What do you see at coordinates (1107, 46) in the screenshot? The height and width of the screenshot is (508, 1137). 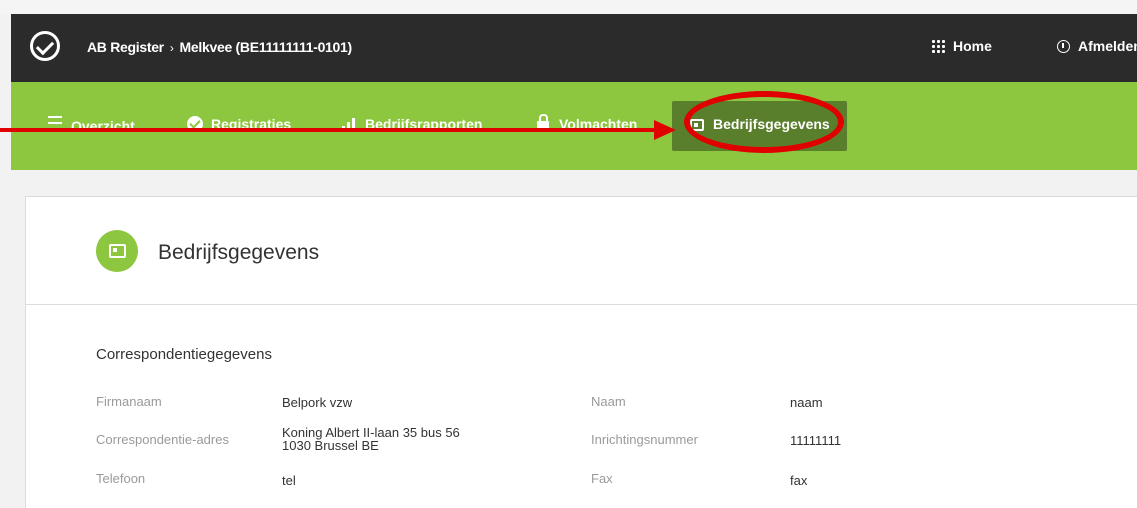 I see `logout-label: Afmelden` at bounding box center [1107, 46].